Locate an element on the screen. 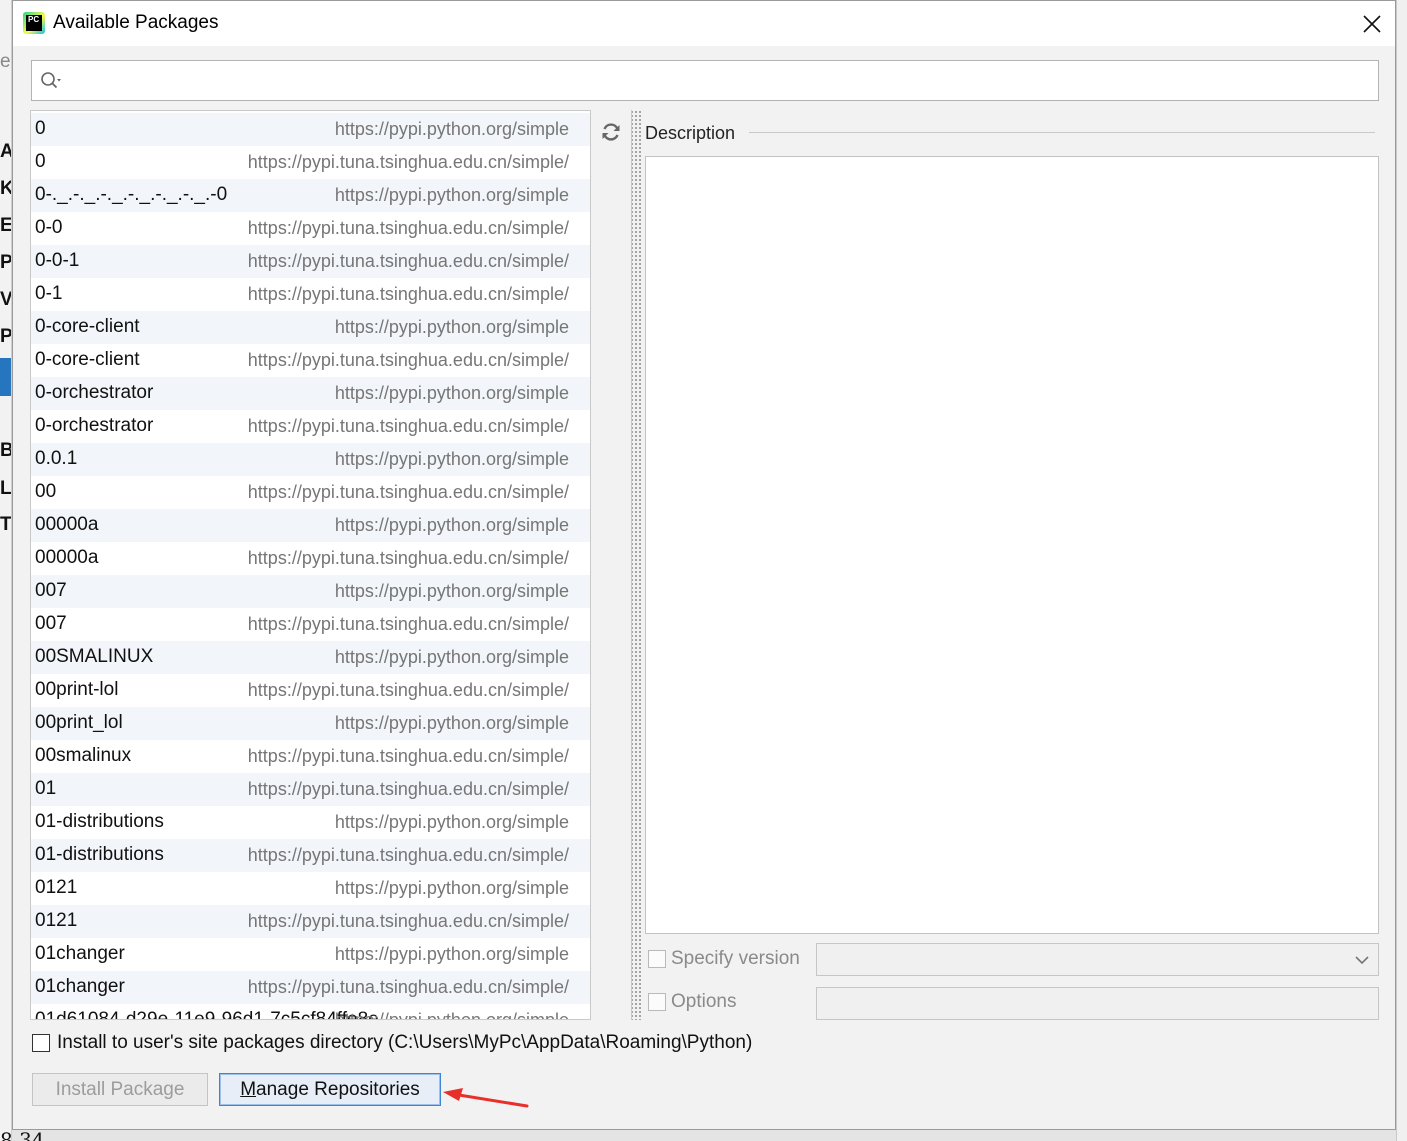 This screenshot has width=1407, height=1141. package-name: 01 is located at coordinates (46, 788).